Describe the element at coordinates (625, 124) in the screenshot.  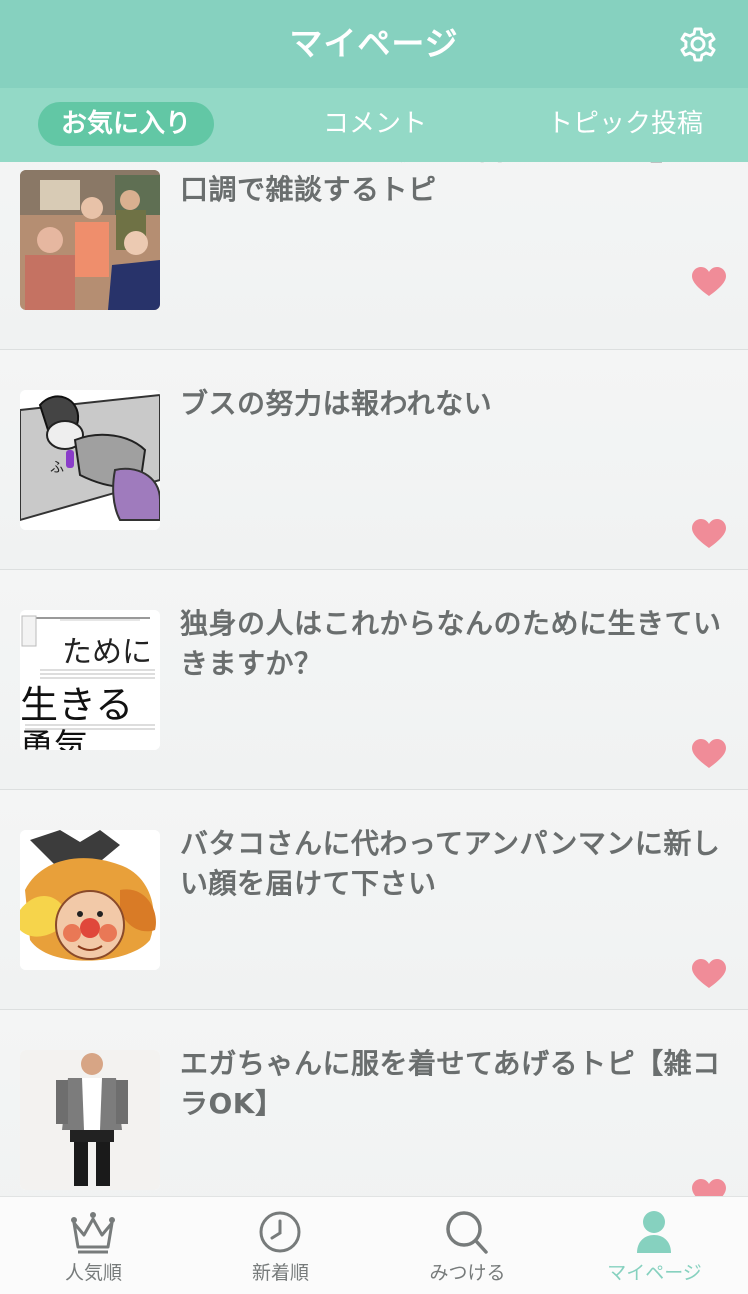
I see `tab-topic-posts: トピック投稿` at that location.